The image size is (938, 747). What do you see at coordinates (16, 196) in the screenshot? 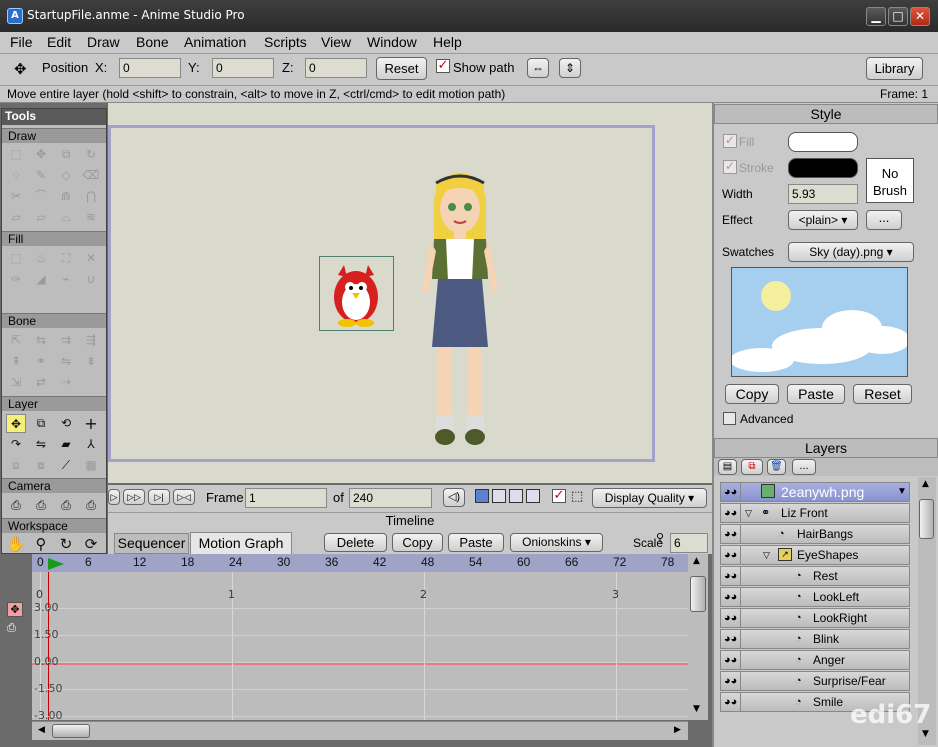
I see `delete-edge-icon: ✂` at bounding box center [16, 196].